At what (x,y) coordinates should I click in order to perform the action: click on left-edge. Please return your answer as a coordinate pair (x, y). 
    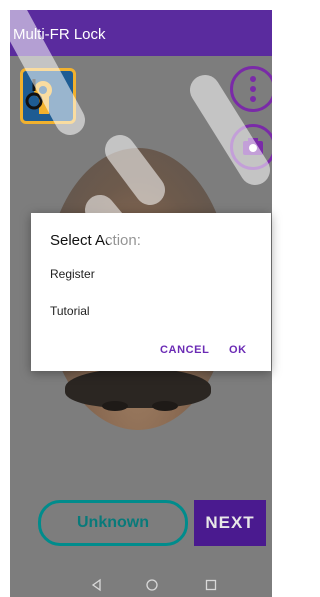
    Looking at the image, I should click on (5, 298).